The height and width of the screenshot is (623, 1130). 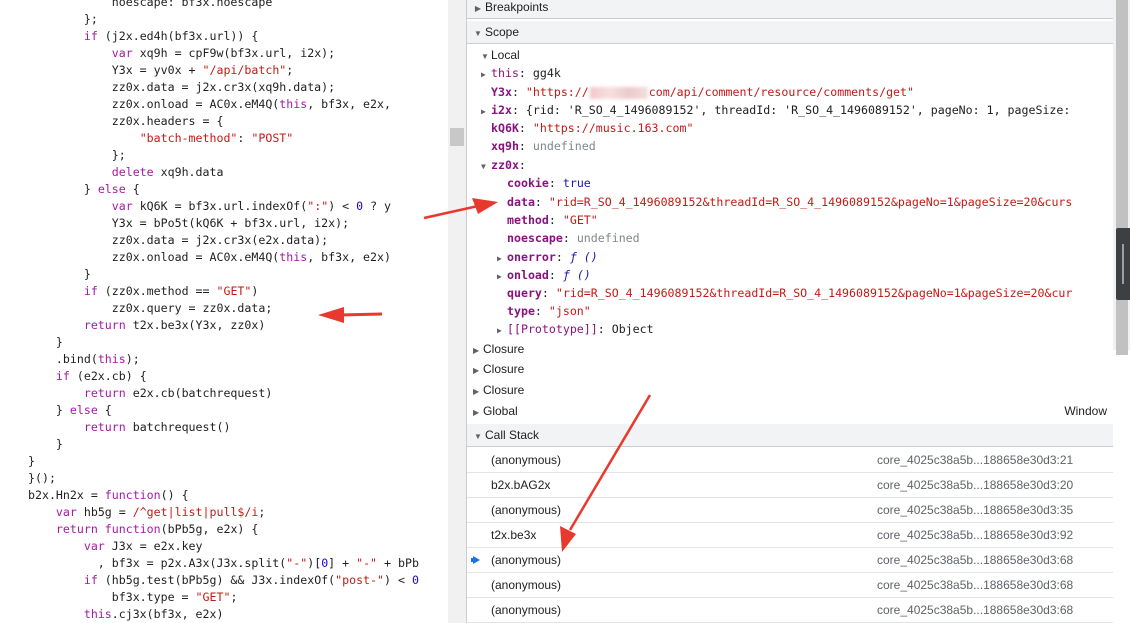 I want to click on code-token: .bind(, so click(x=63, y=359).